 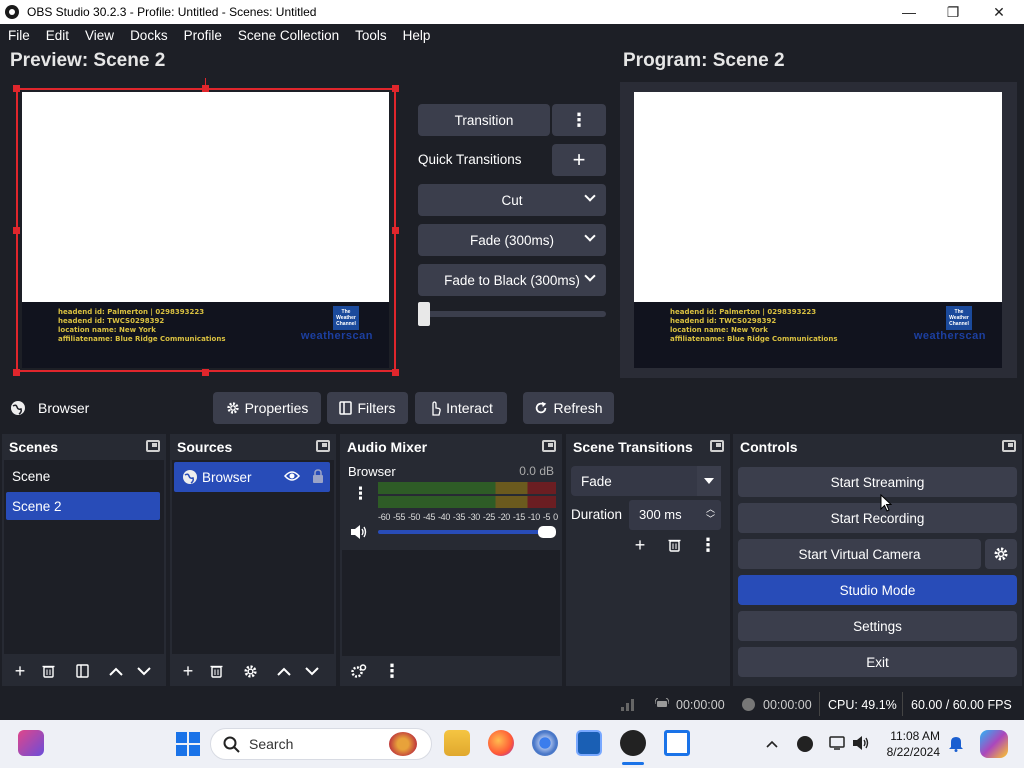 What do you see at coordinates (999, 12) in the screenshot?
I see `close-button: ✕` at bounding box center [999, 12].